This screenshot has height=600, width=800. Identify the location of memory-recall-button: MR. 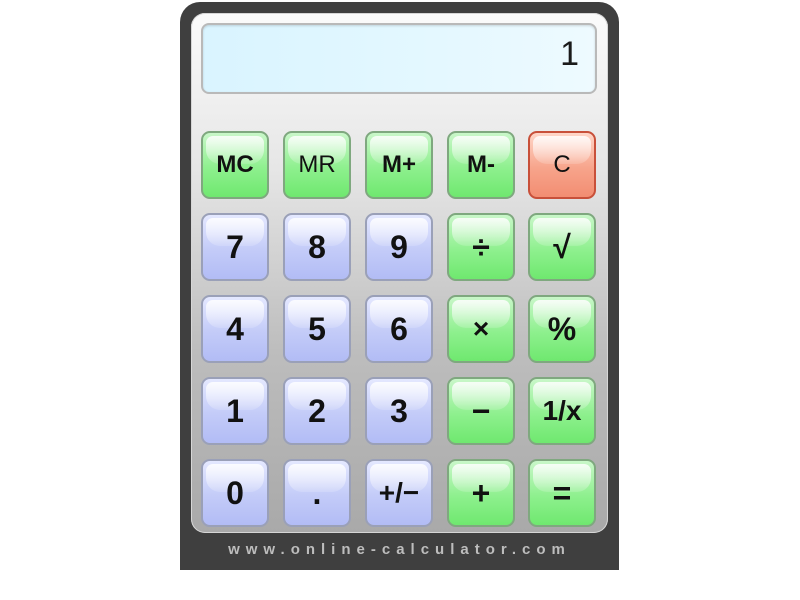
(317, 165).